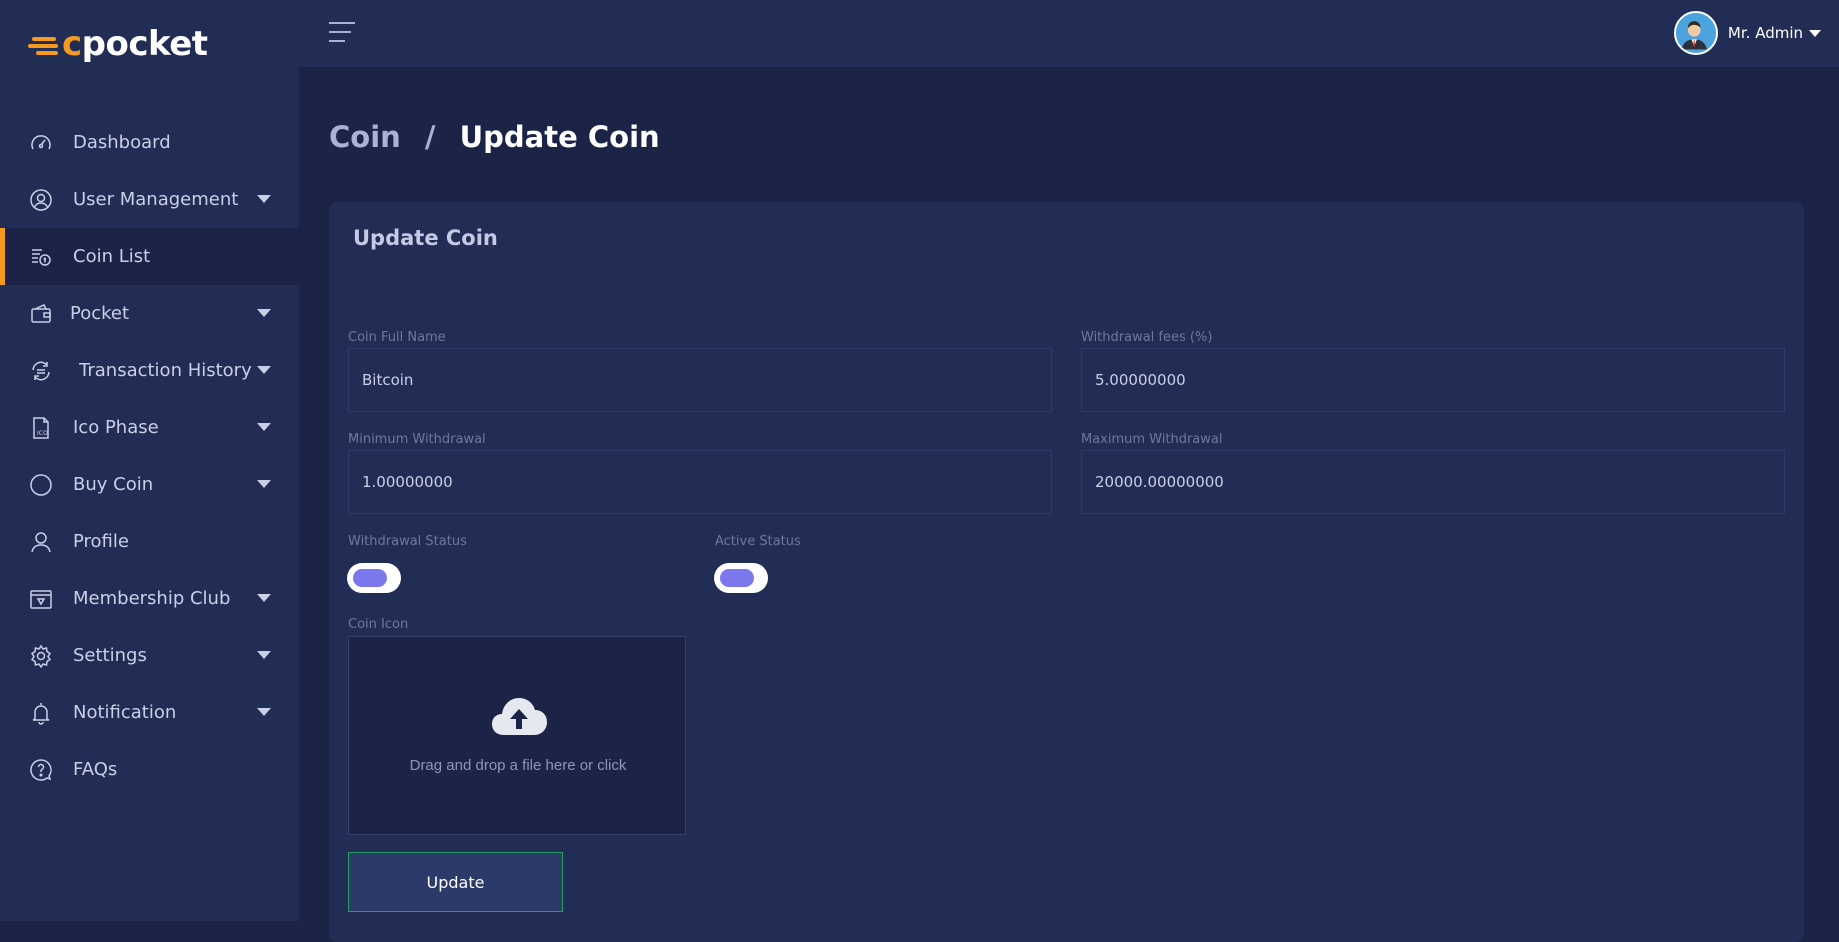  I want to click on circle-icon, so click(41, 485).